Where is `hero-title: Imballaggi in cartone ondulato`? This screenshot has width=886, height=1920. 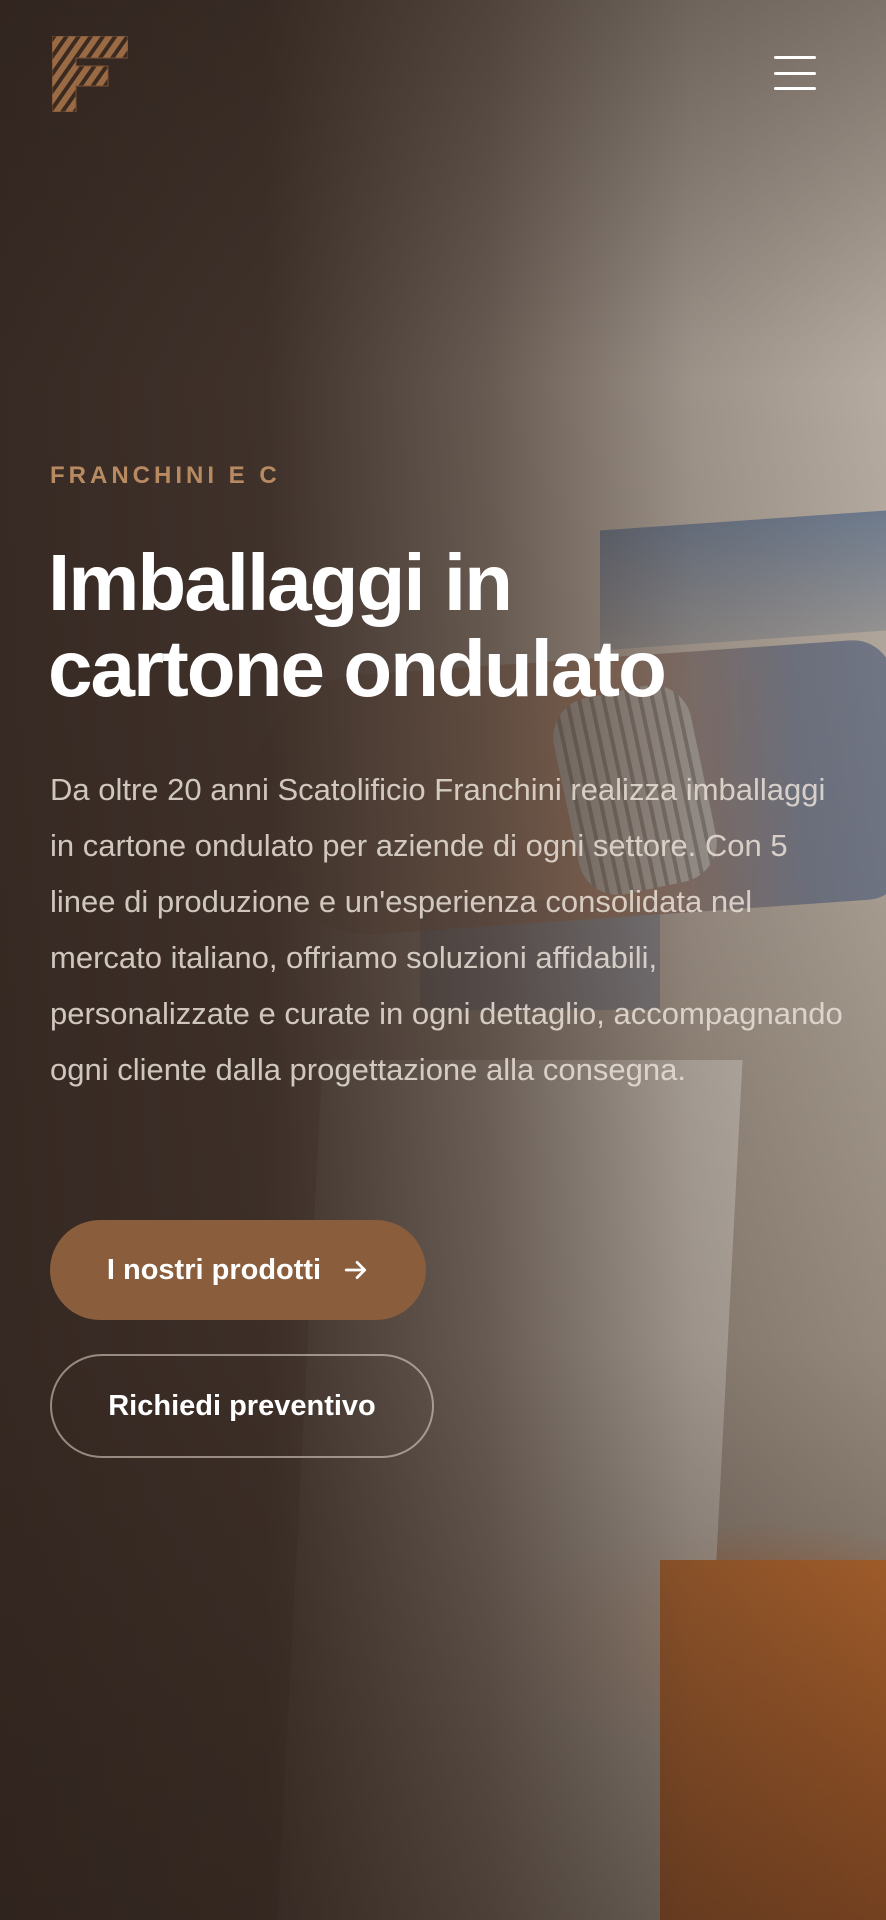
hero-title: Imballaggi in cartone ondulato is located at coordinates (438, 626).